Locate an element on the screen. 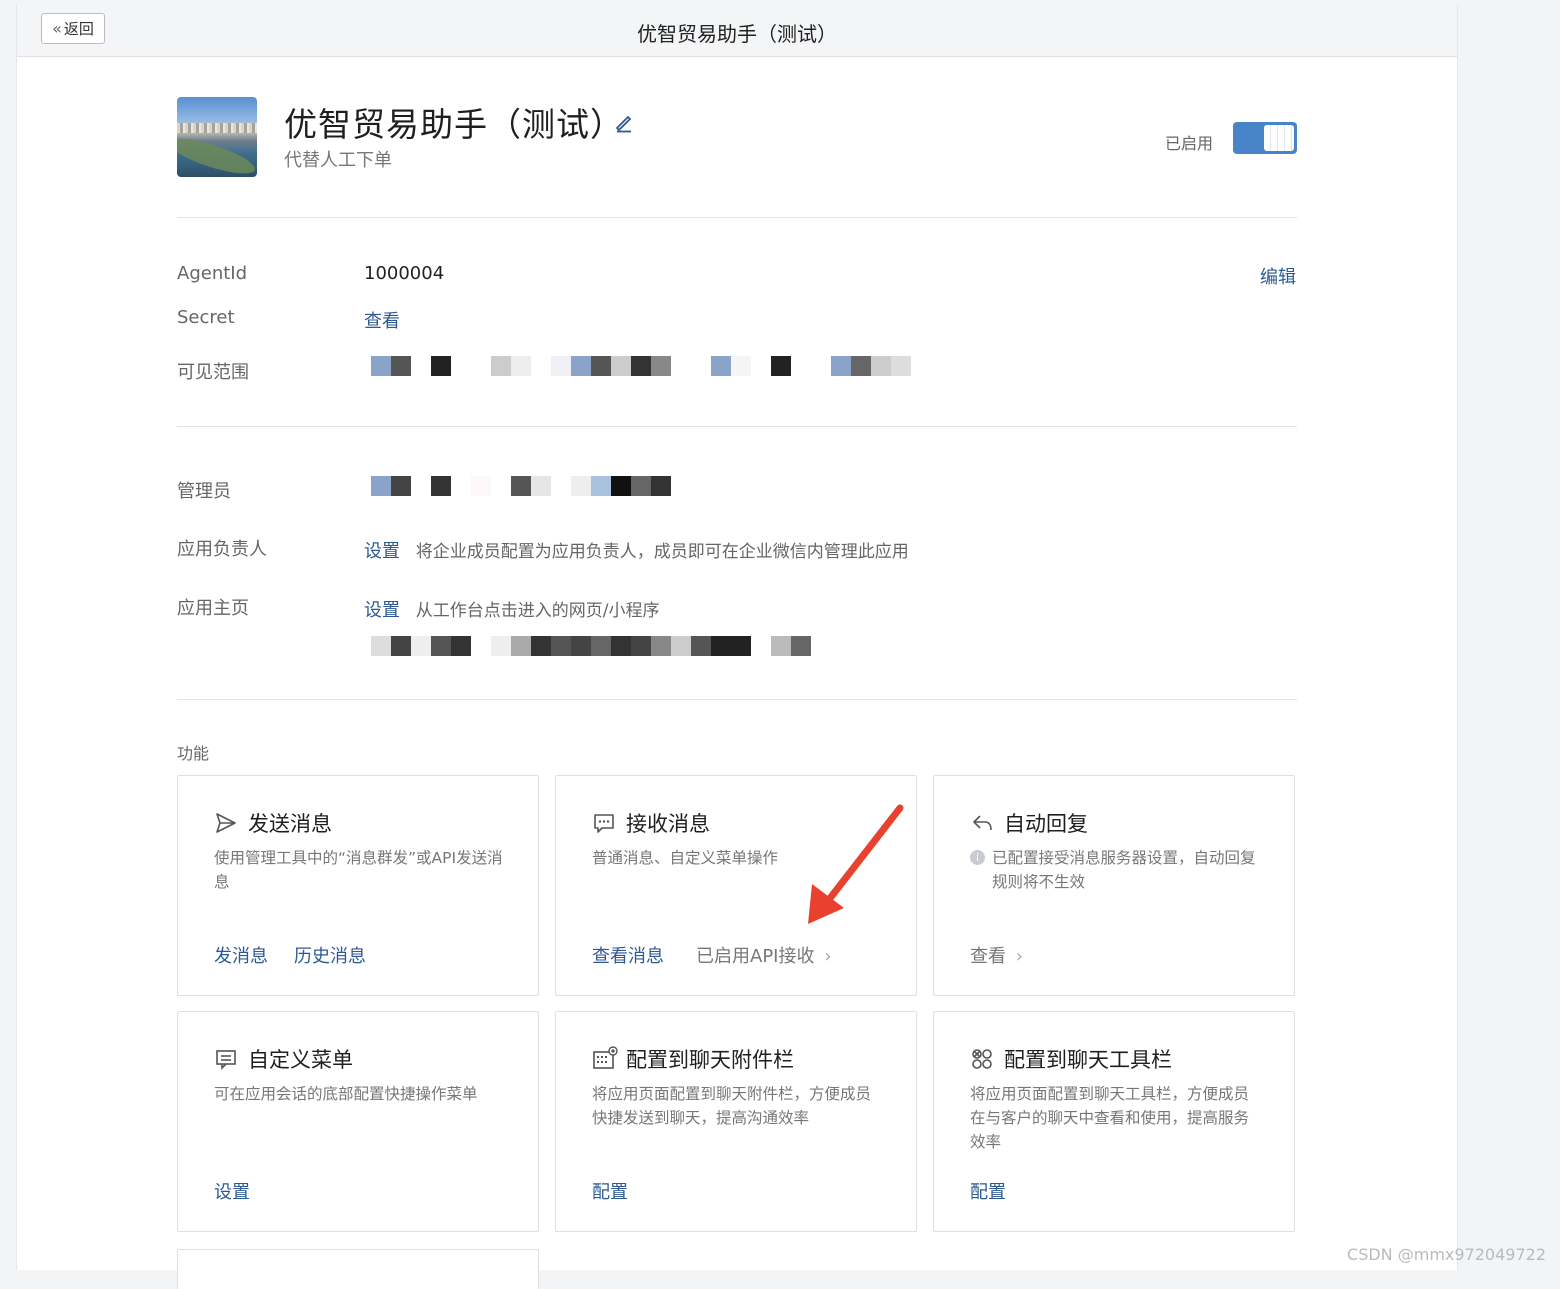 This screenshot has height=1289, width=1560. card-description: 使用管理工具中的“消息群发”或API发送消息 is located at coordinates (358, 870).